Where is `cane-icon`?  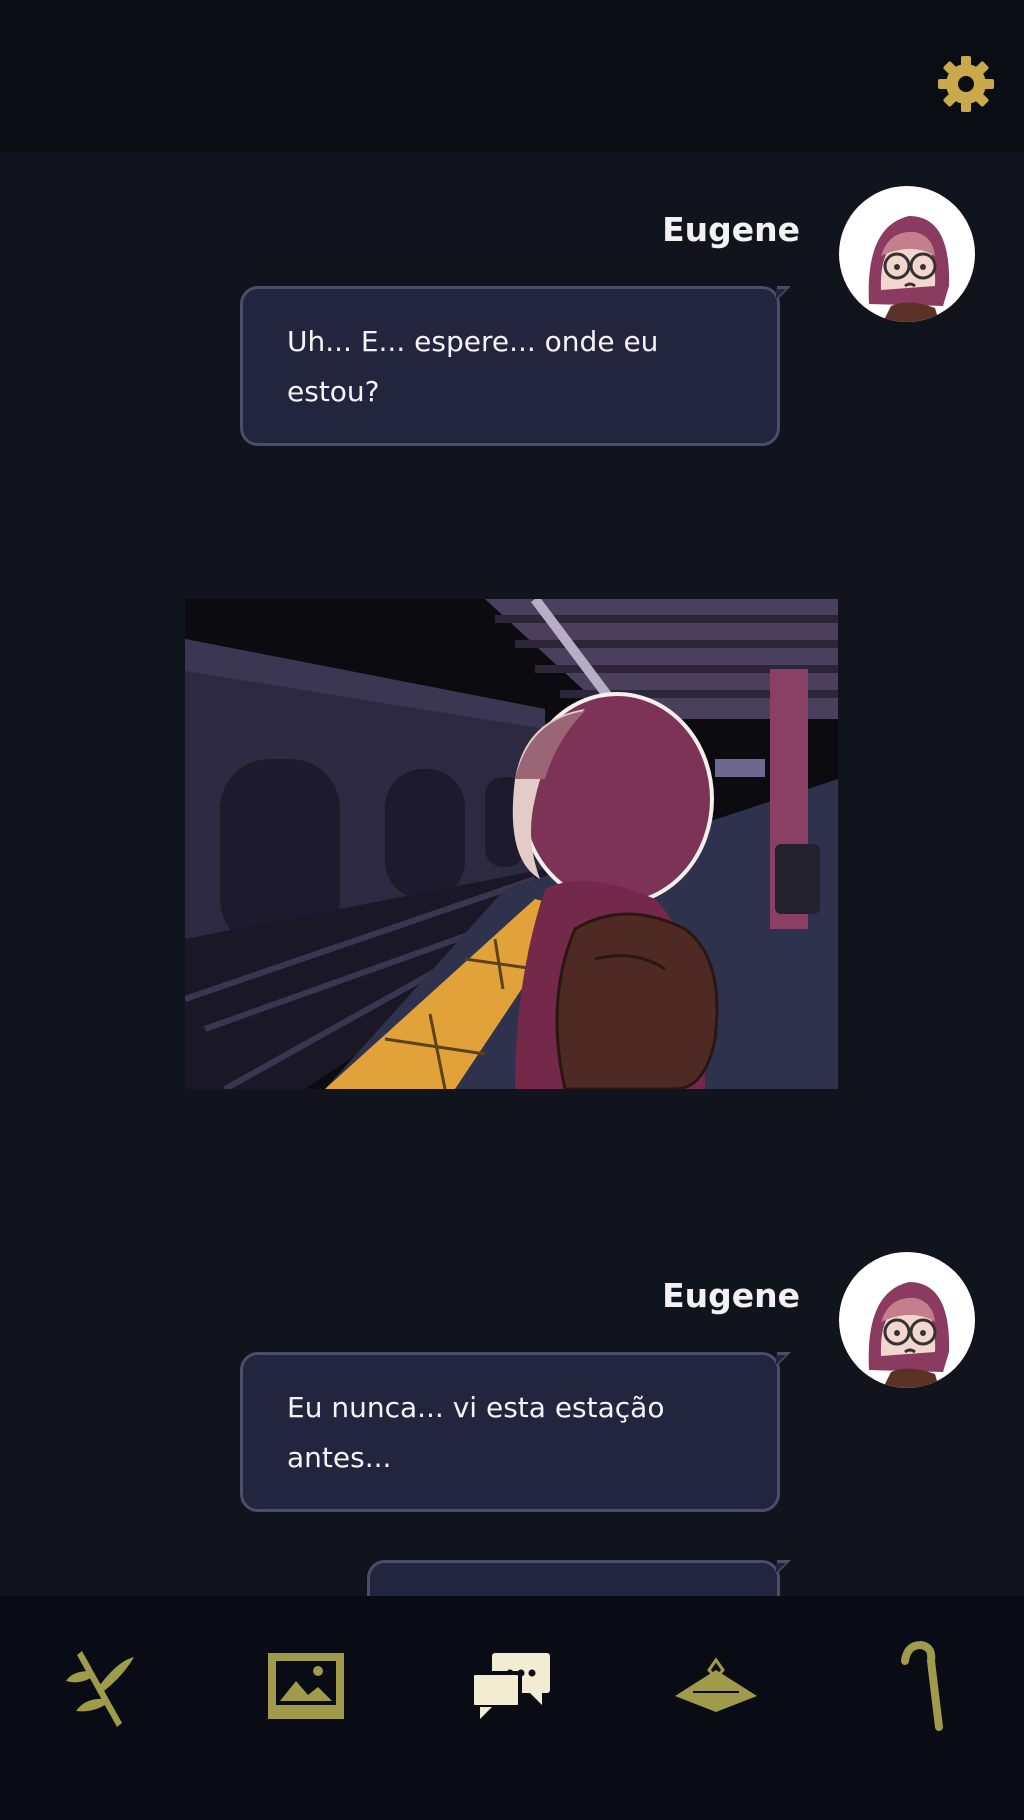
cane-icon is located at coordinates (922, 1686).